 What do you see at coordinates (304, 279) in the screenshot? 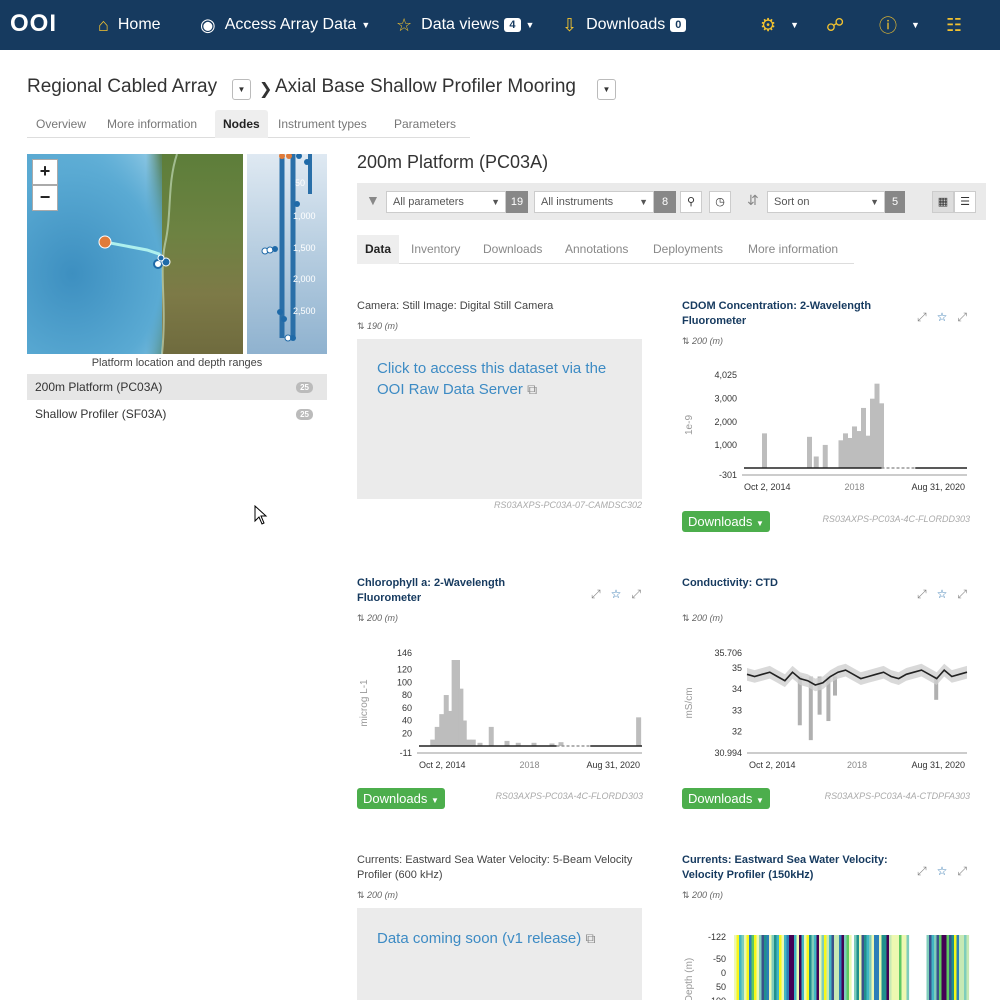
I see `depth-label: 2,000` at bounding box center [304, 279].